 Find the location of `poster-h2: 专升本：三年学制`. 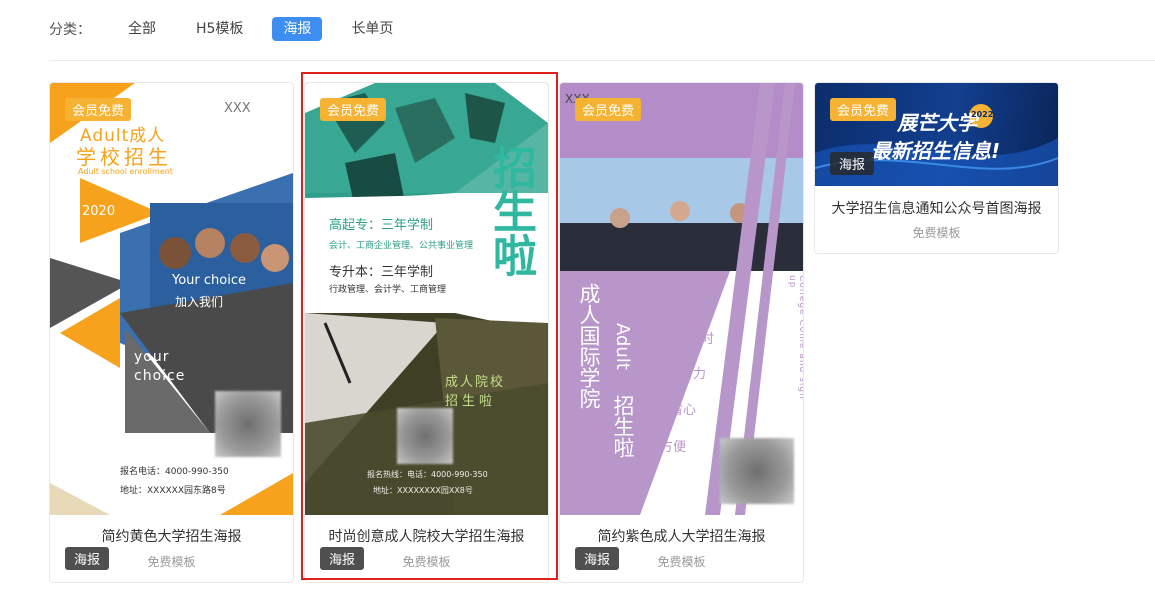

poster-h2: 专升本：三年学制 is located at coordinates (381, 272).